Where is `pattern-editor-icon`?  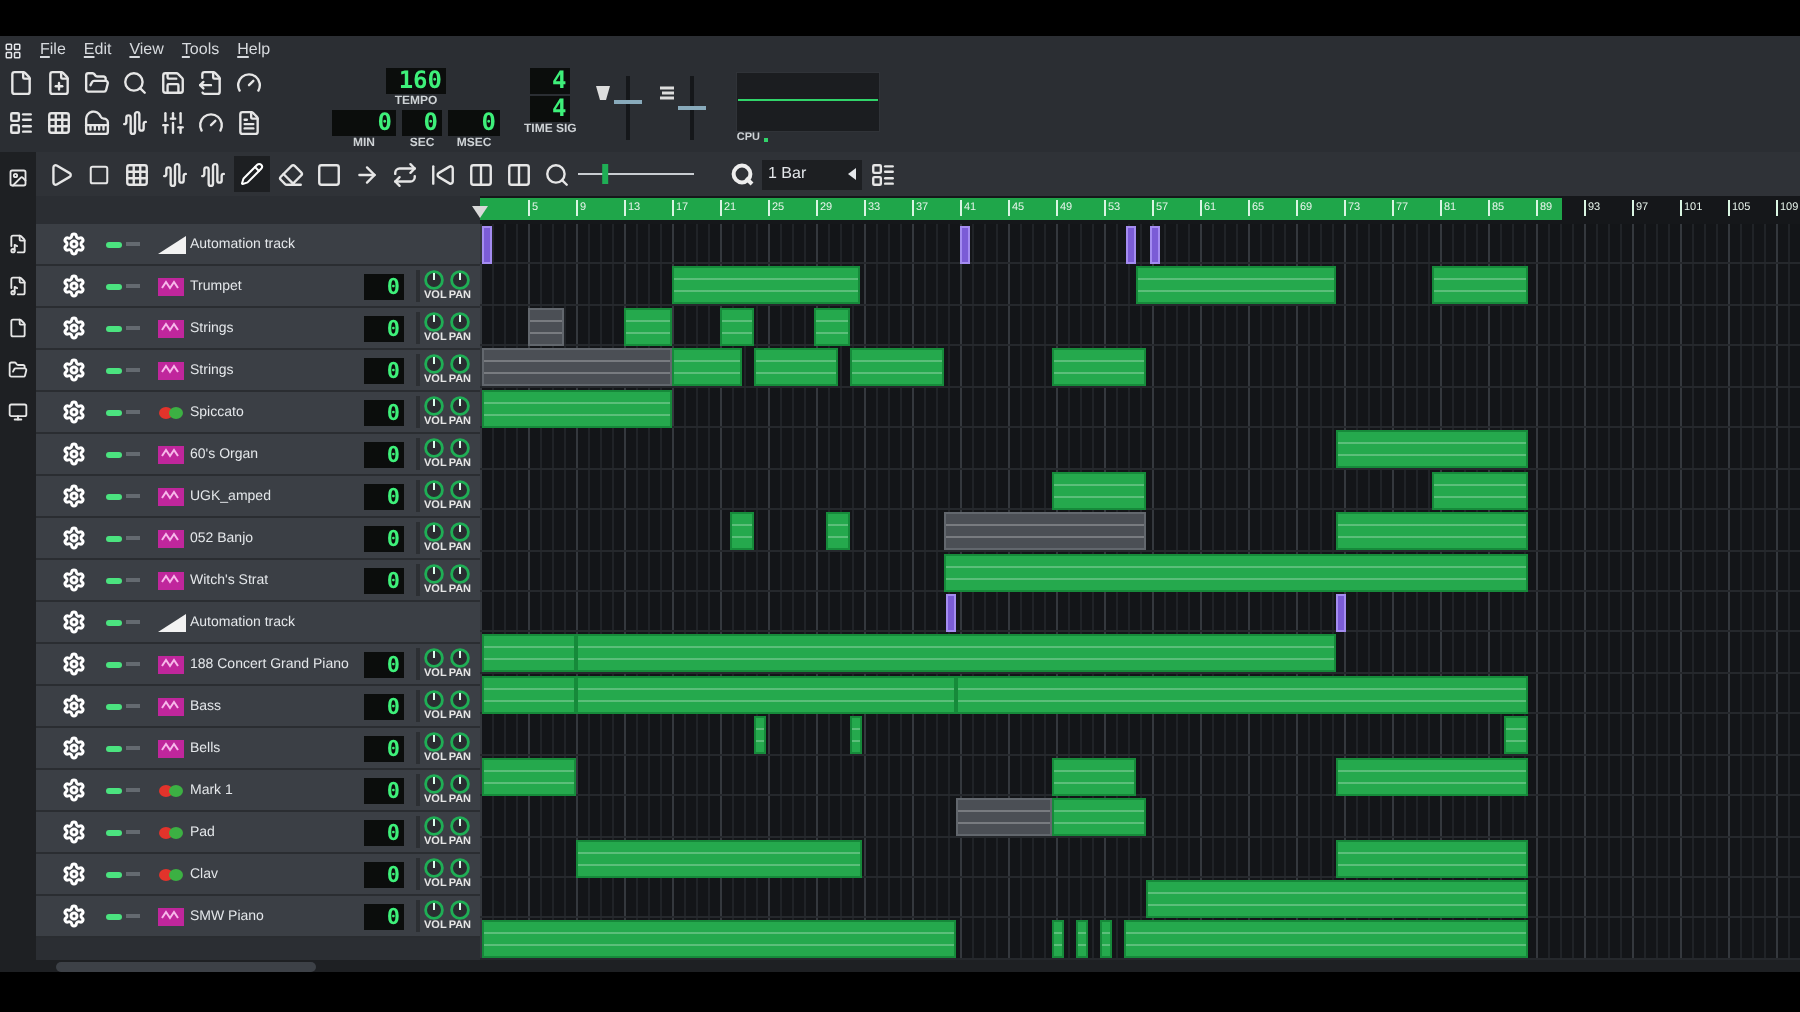 pattern-editor-icon is located at coordinates (59, 123).